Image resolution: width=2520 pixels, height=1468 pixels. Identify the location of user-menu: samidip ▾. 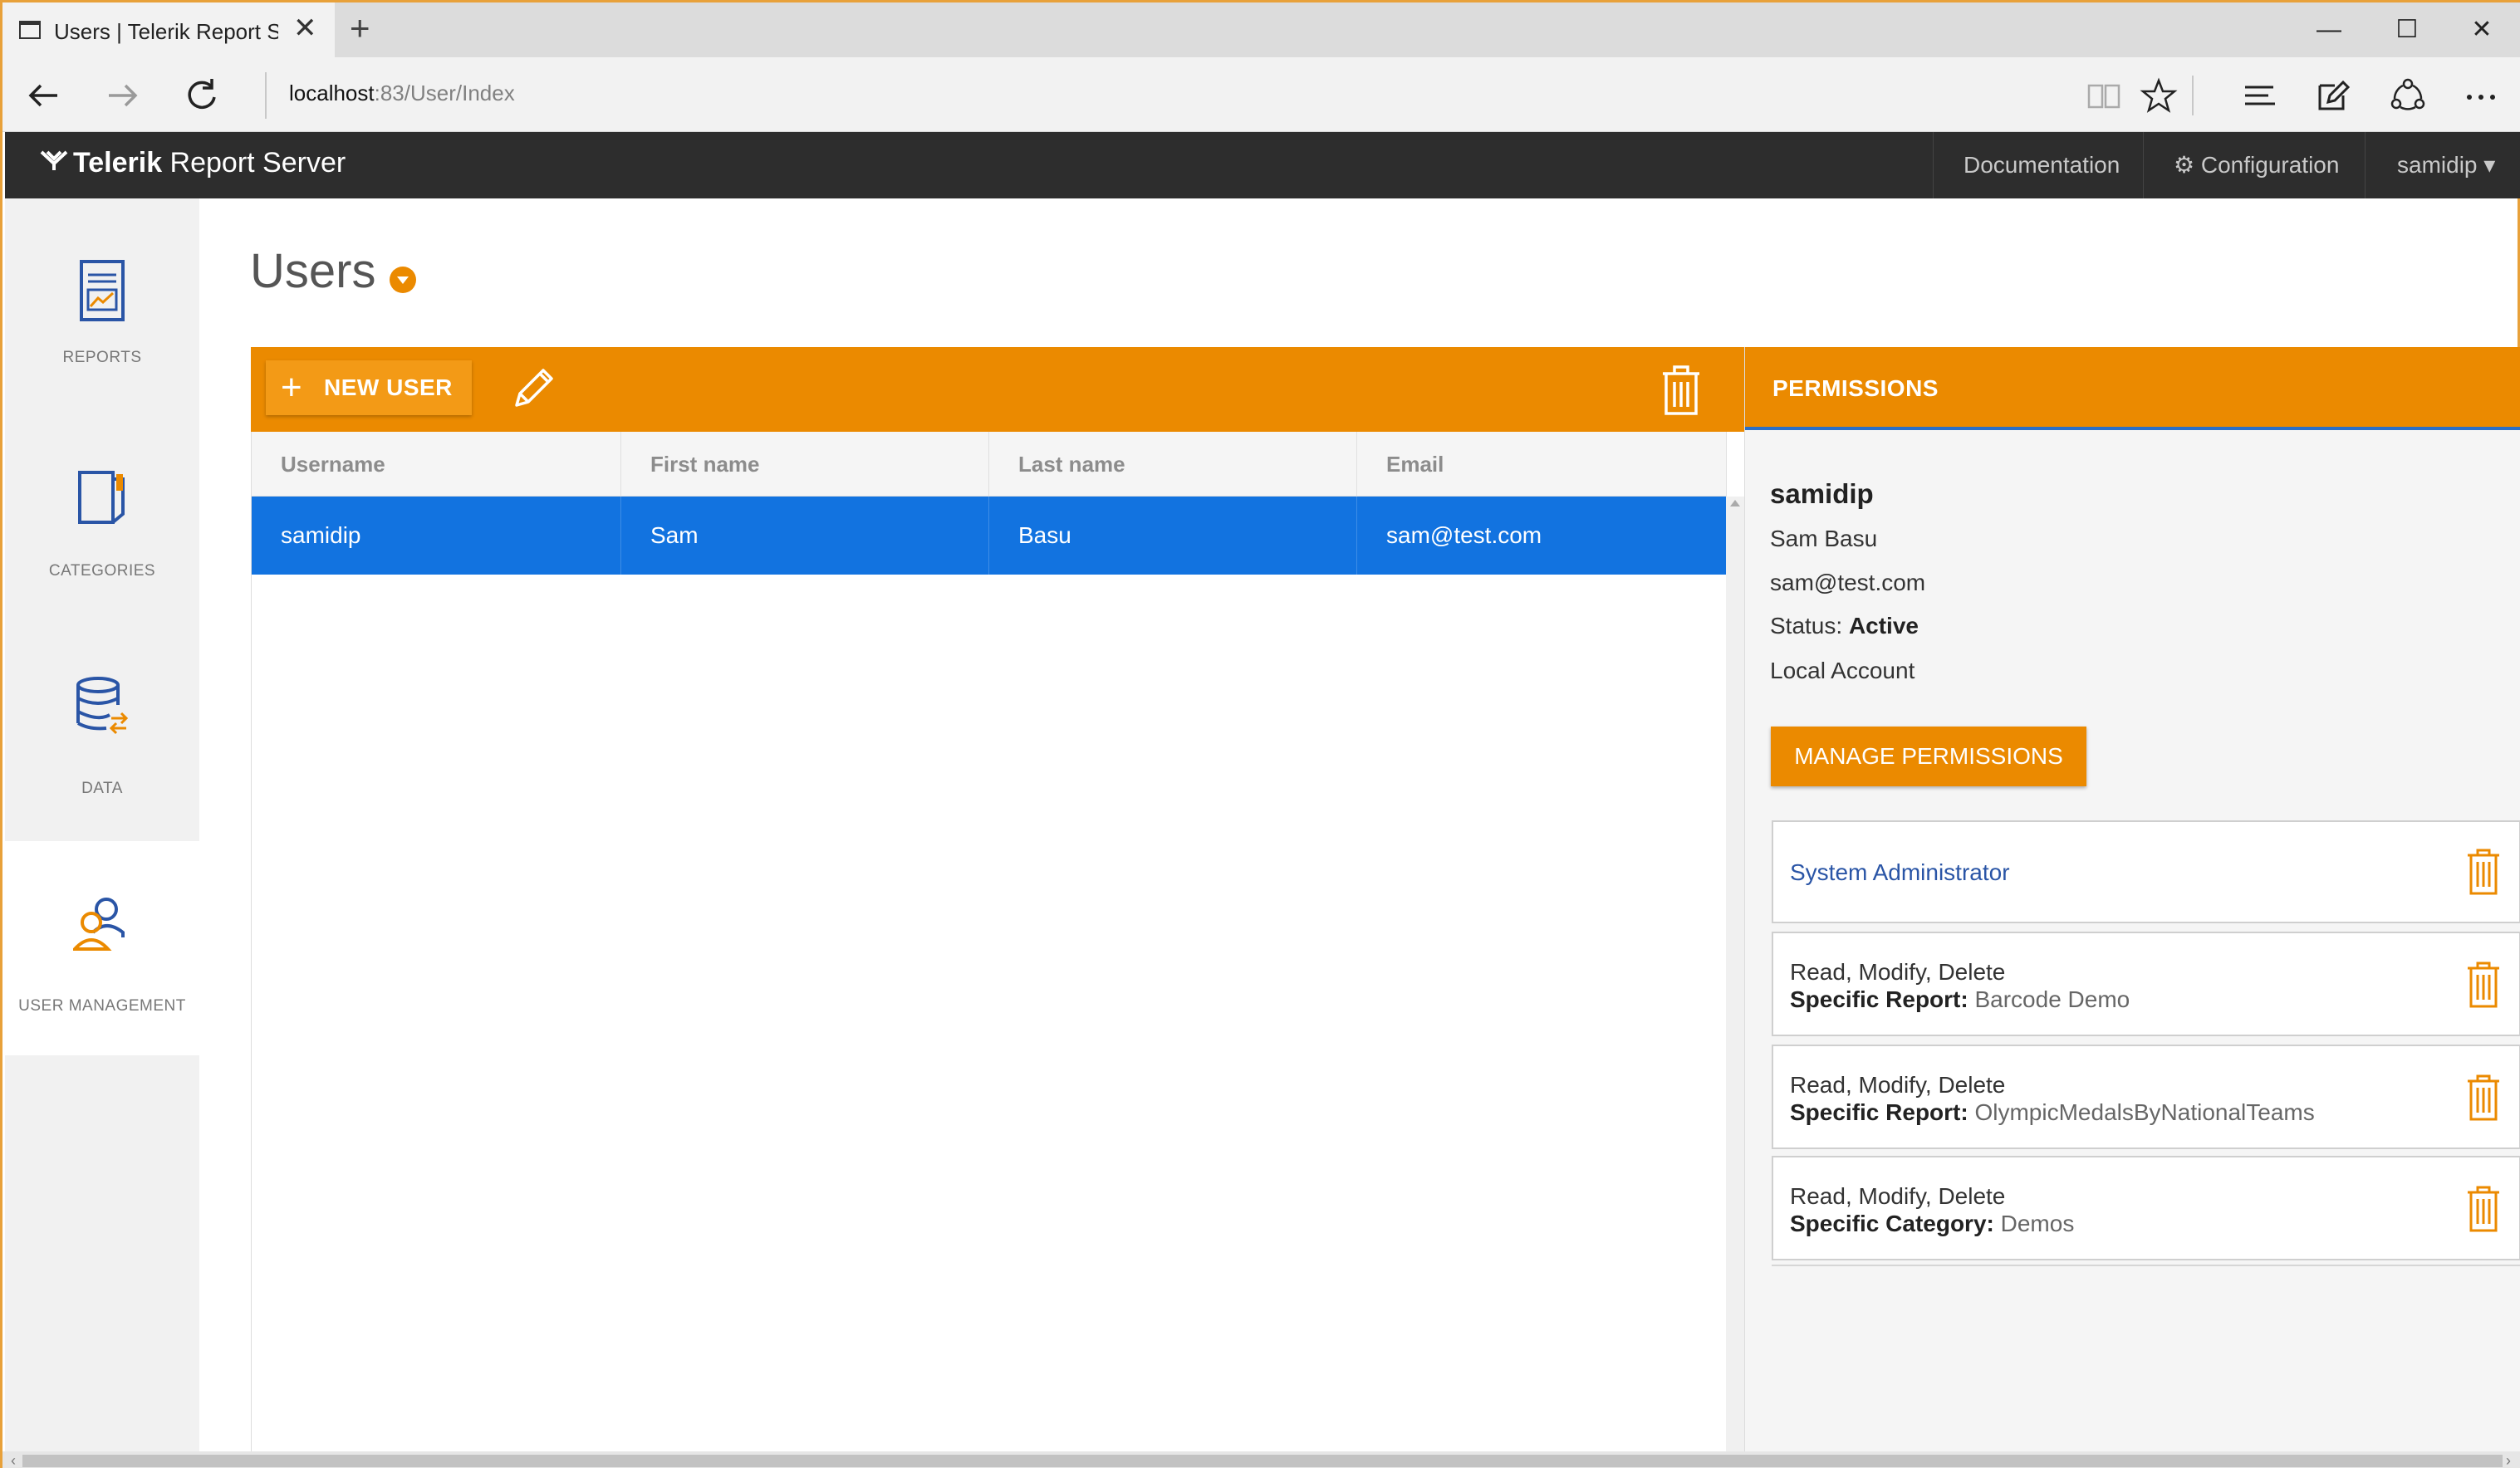
(2441, 165).